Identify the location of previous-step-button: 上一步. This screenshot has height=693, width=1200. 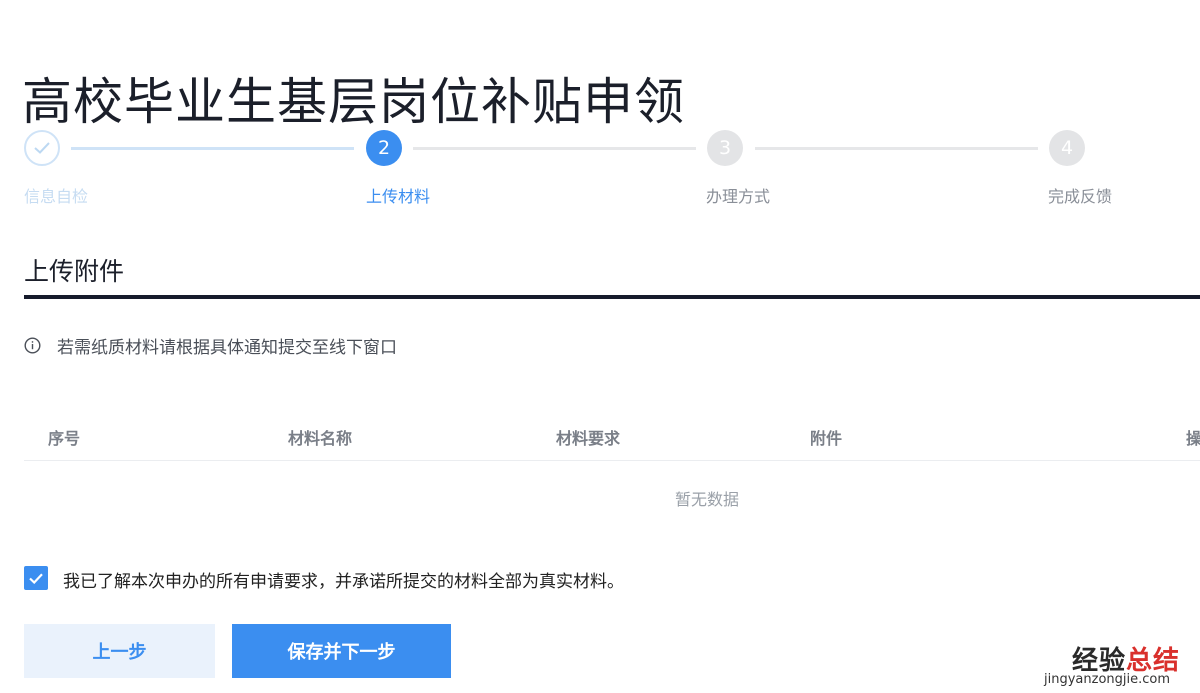
(119, 651).